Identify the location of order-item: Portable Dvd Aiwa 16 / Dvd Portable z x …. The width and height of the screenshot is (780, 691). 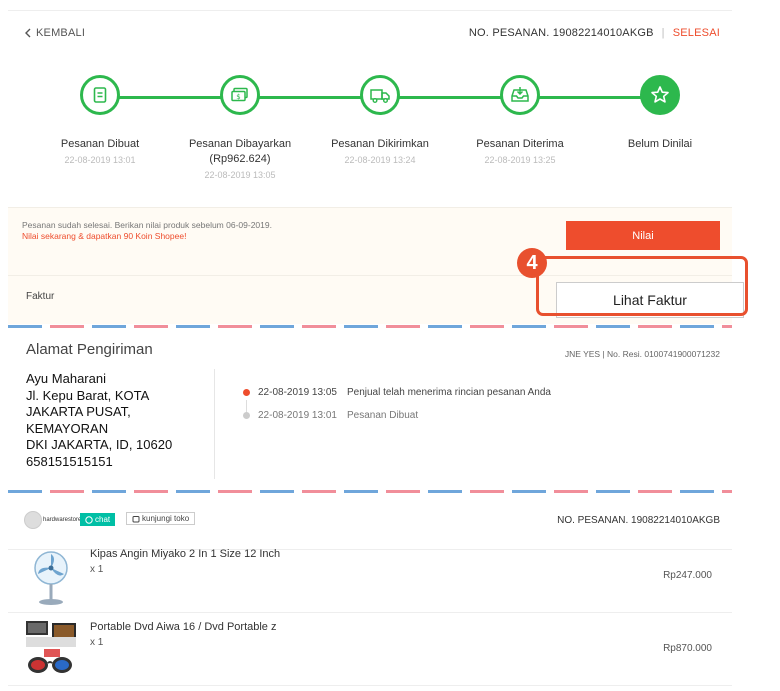
(370, 649).